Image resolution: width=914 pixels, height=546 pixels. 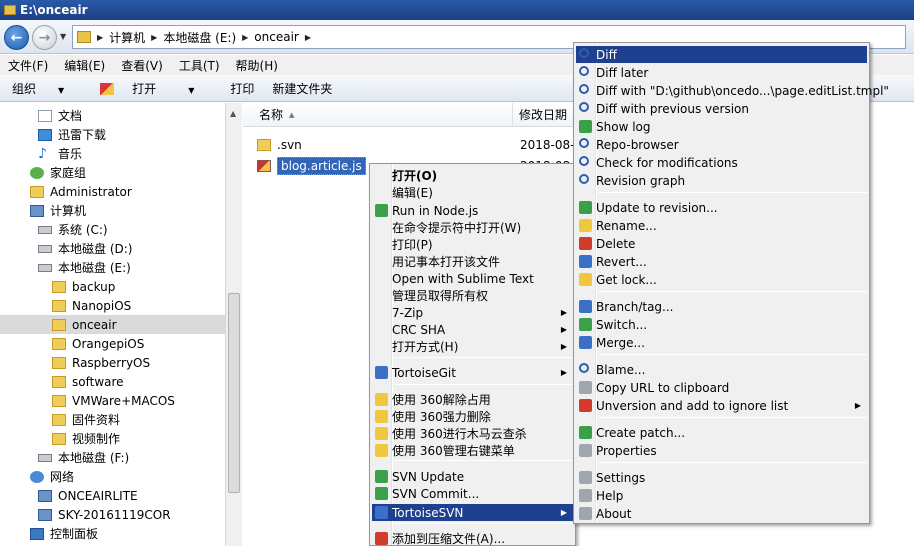 What do you see at coordinates (233, 113) in the screenshot?
I see `scroll-up-icon: ▲` at bounding box center [233, 113].